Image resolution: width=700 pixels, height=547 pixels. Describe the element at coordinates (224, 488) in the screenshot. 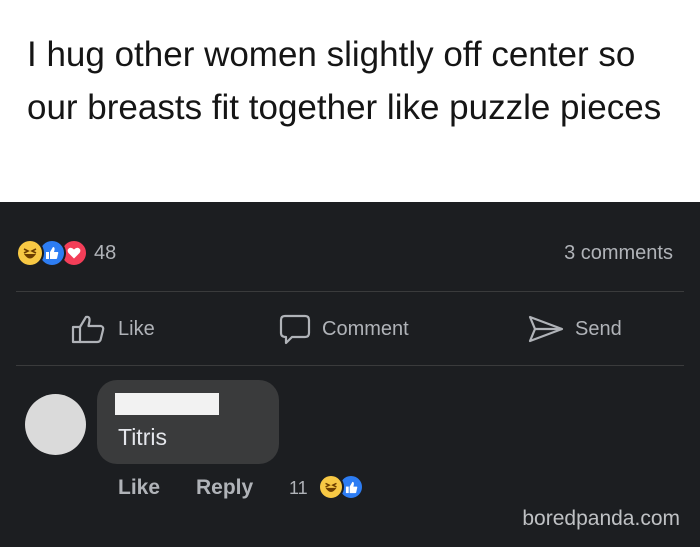

I see `comment-reply-link: Reply` at that location.